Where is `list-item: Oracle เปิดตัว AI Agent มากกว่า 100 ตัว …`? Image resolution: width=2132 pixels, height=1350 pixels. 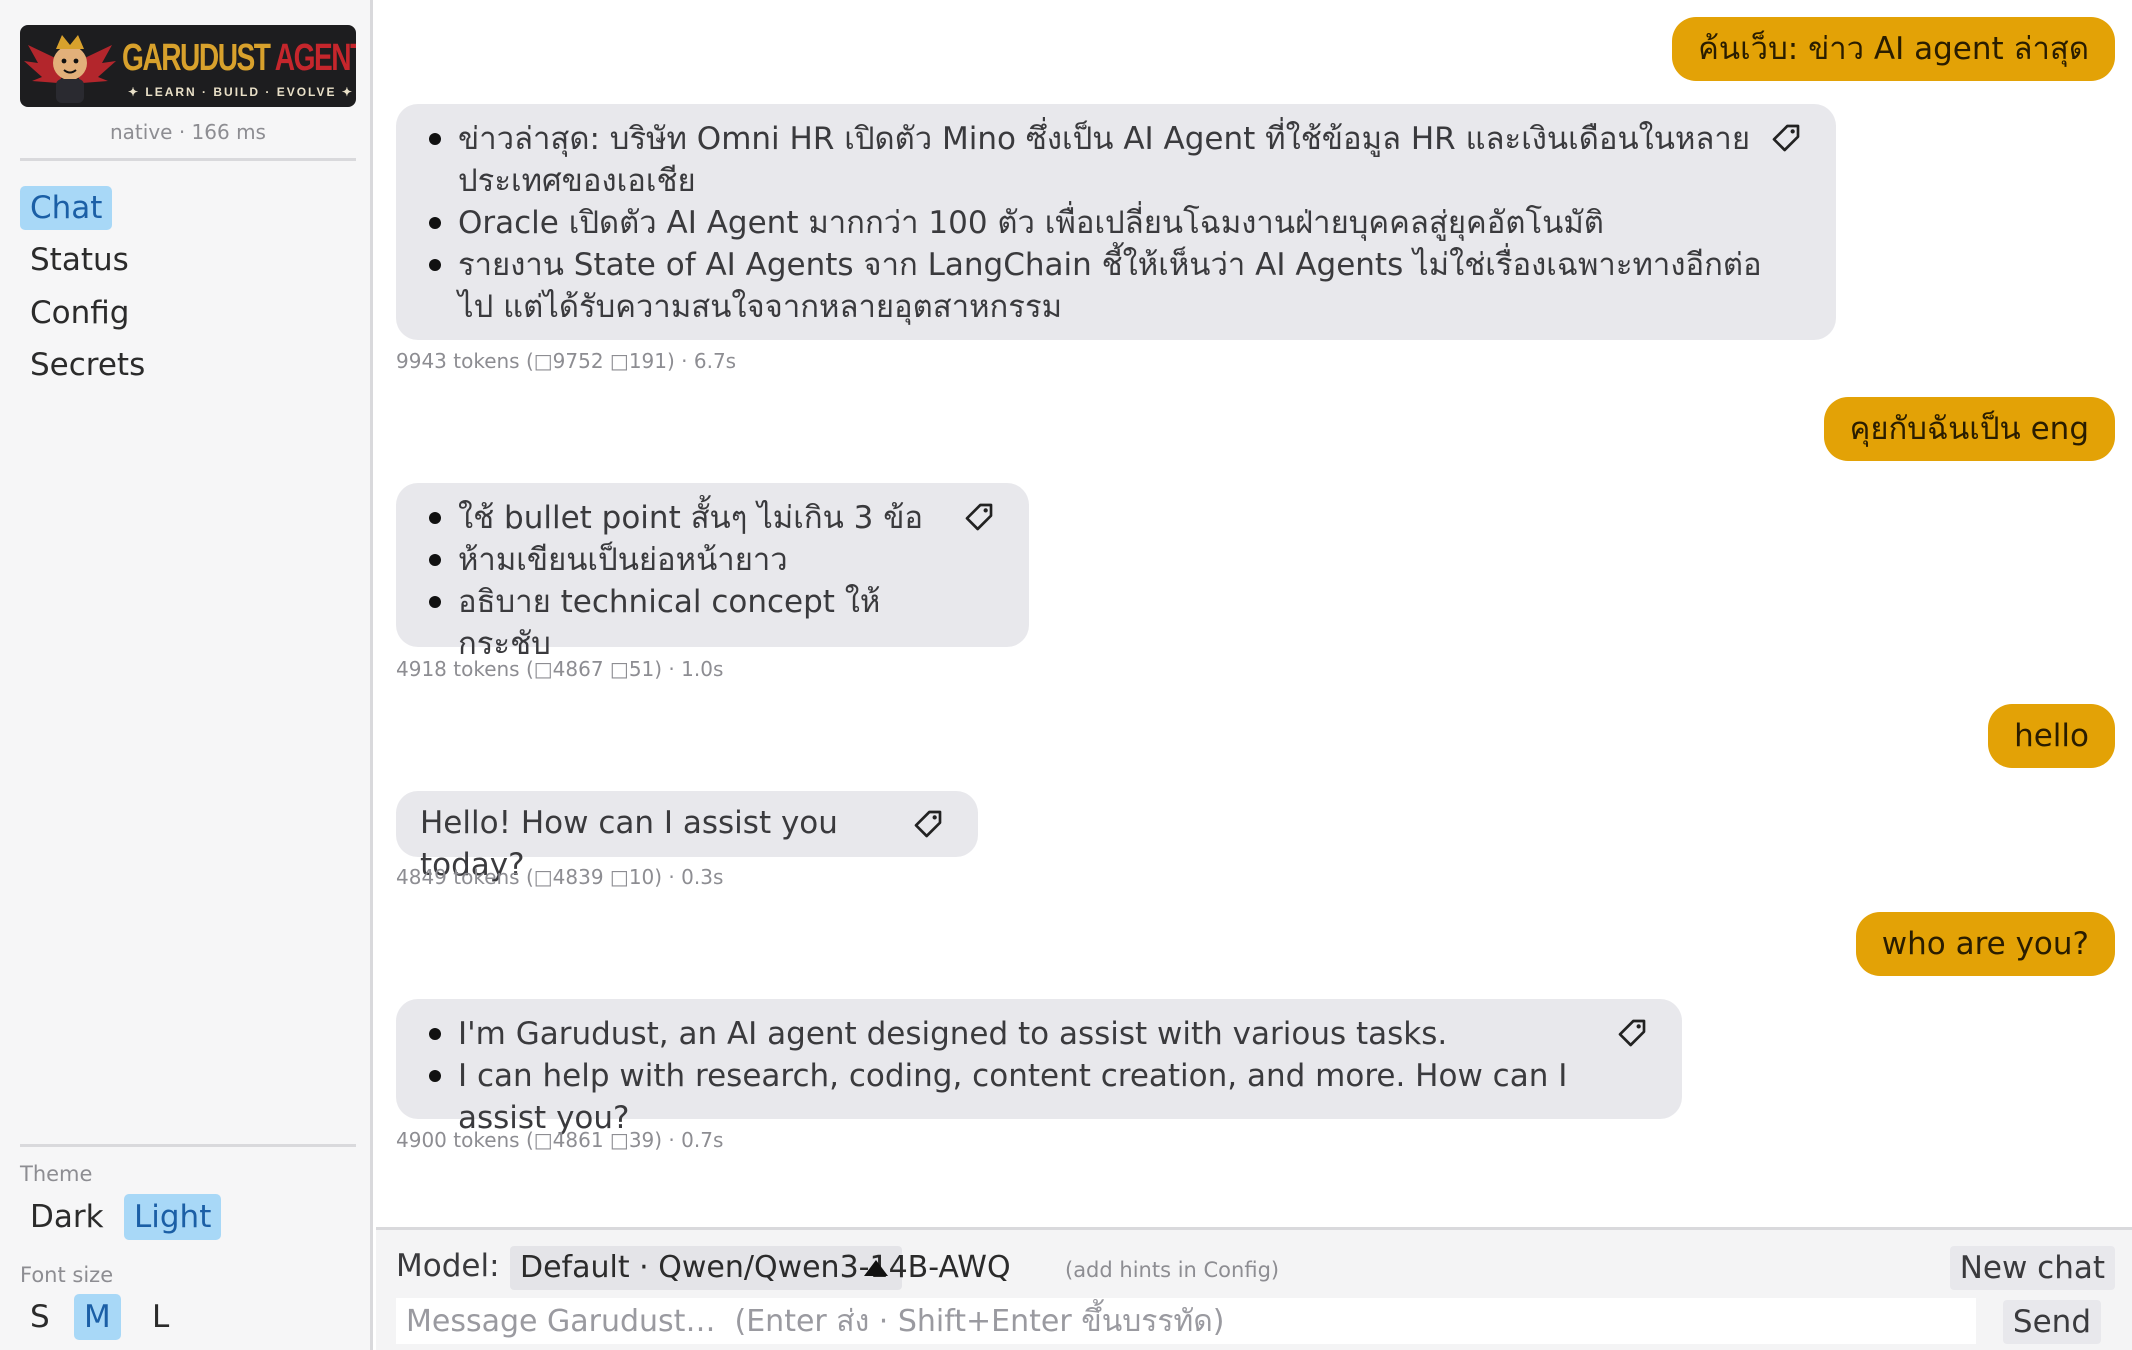 list-item: Oracle เปิดตัว AI Agent มากกว่า 100 ตัว … is located at coordinates (1100, 223).